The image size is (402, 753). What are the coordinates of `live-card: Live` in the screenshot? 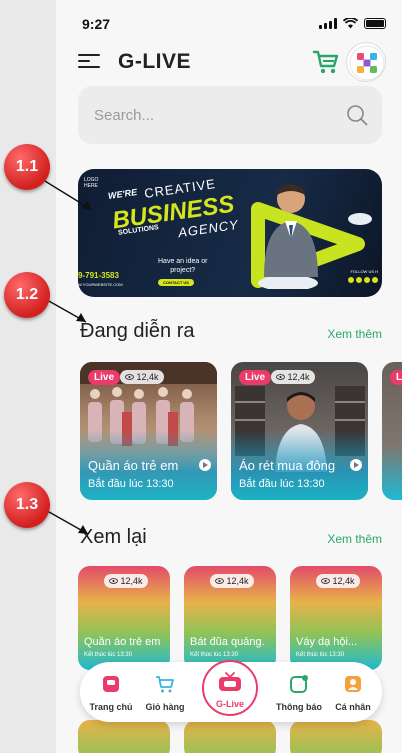 It's located at (392, 431).